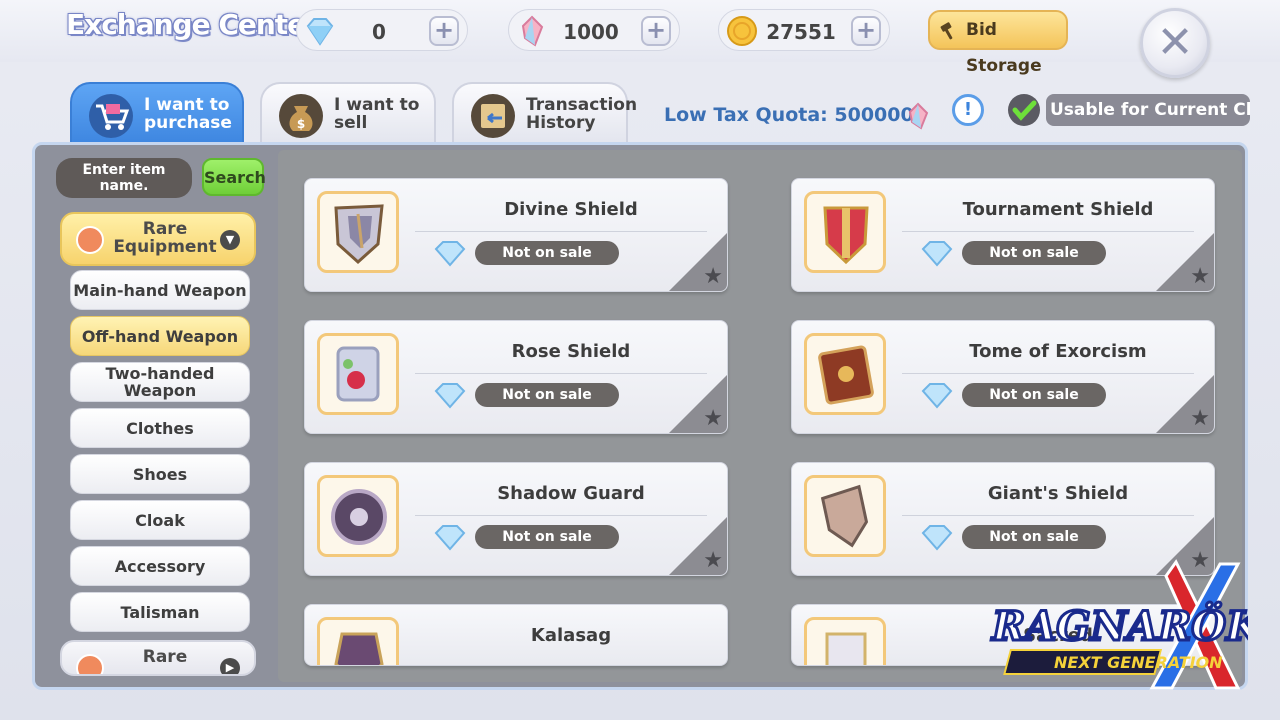 This screenshot has width=1280, height=720. Describe the element at coordinates (789, 115) in the screenshot. I see `low-tax-quota: Low Tax Quota: 500000` at that location.